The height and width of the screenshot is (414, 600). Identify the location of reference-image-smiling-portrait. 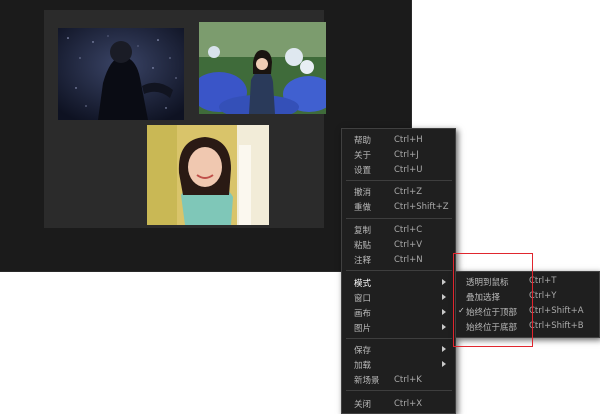
(208, 175).